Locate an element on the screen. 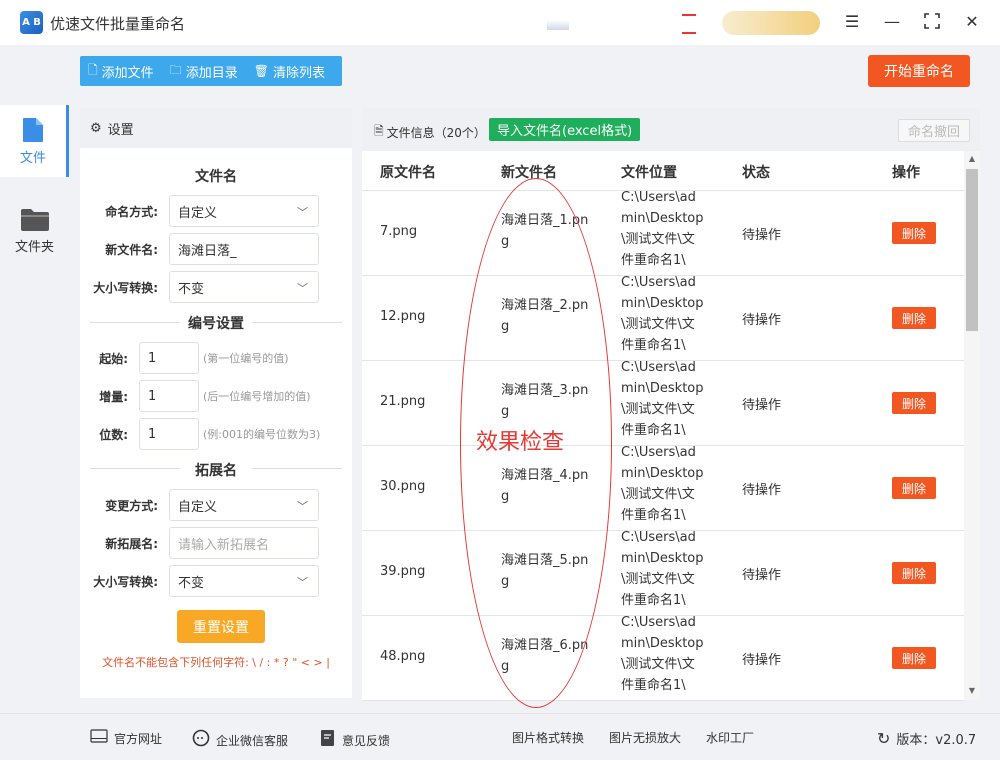  scroll-down-icon: ▼ is located at coordinates (972, 692).